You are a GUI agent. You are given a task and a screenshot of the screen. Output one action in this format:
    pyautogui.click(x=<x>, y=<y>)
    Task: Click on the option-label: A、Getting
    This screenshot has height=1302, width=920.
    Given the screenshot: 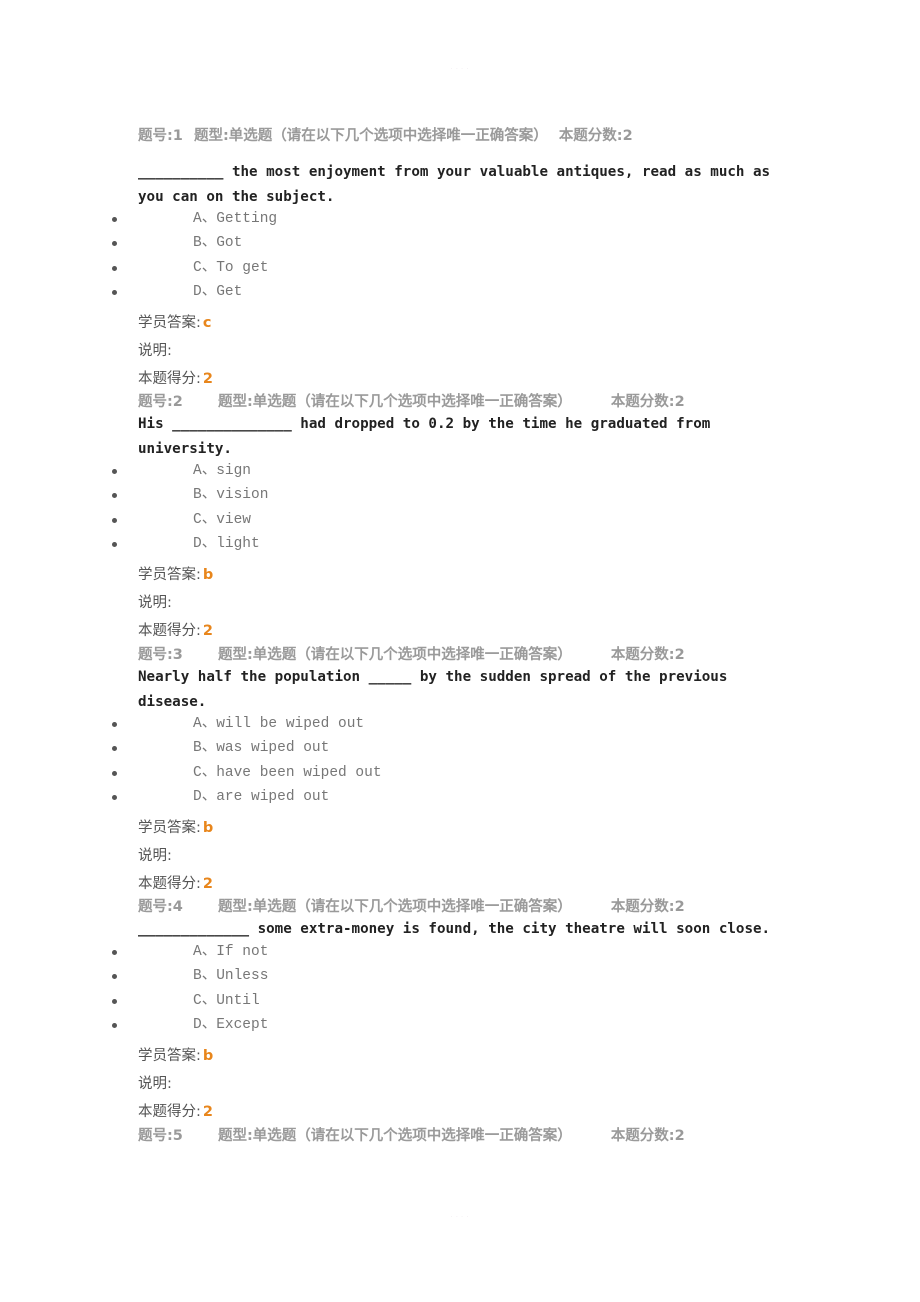 What is the action you would take?
    pyautogui.click(x=235, y=219)
    